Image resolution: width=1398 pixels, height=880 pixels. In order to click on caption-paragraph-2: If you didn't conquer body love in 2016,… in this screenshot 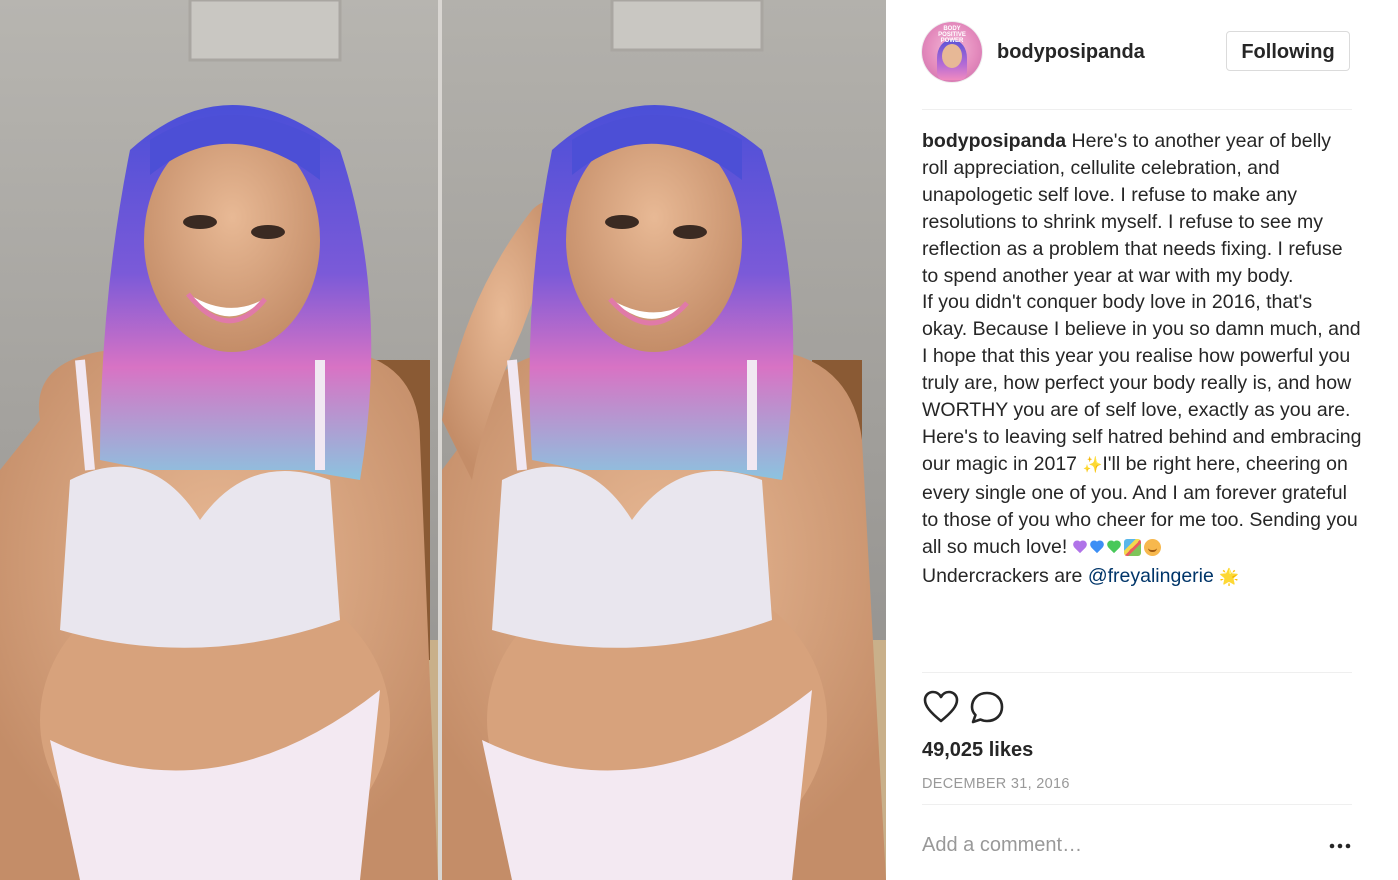, I will do `click(1142, 425)`.